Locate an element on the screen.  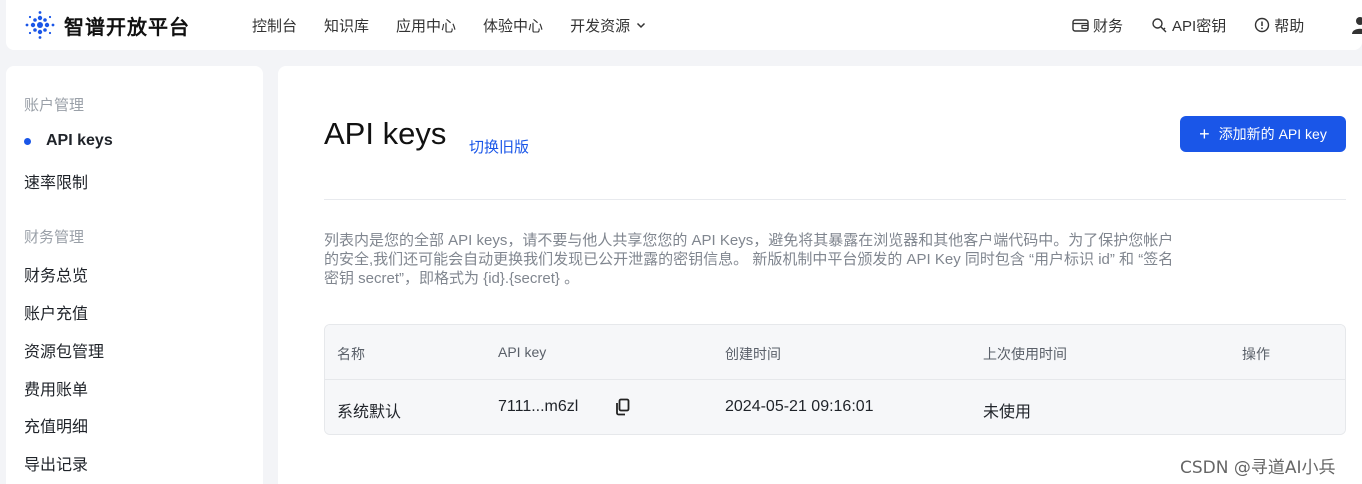
nav-knowledge-base: 知识库 is located at coordinates (346, 25).